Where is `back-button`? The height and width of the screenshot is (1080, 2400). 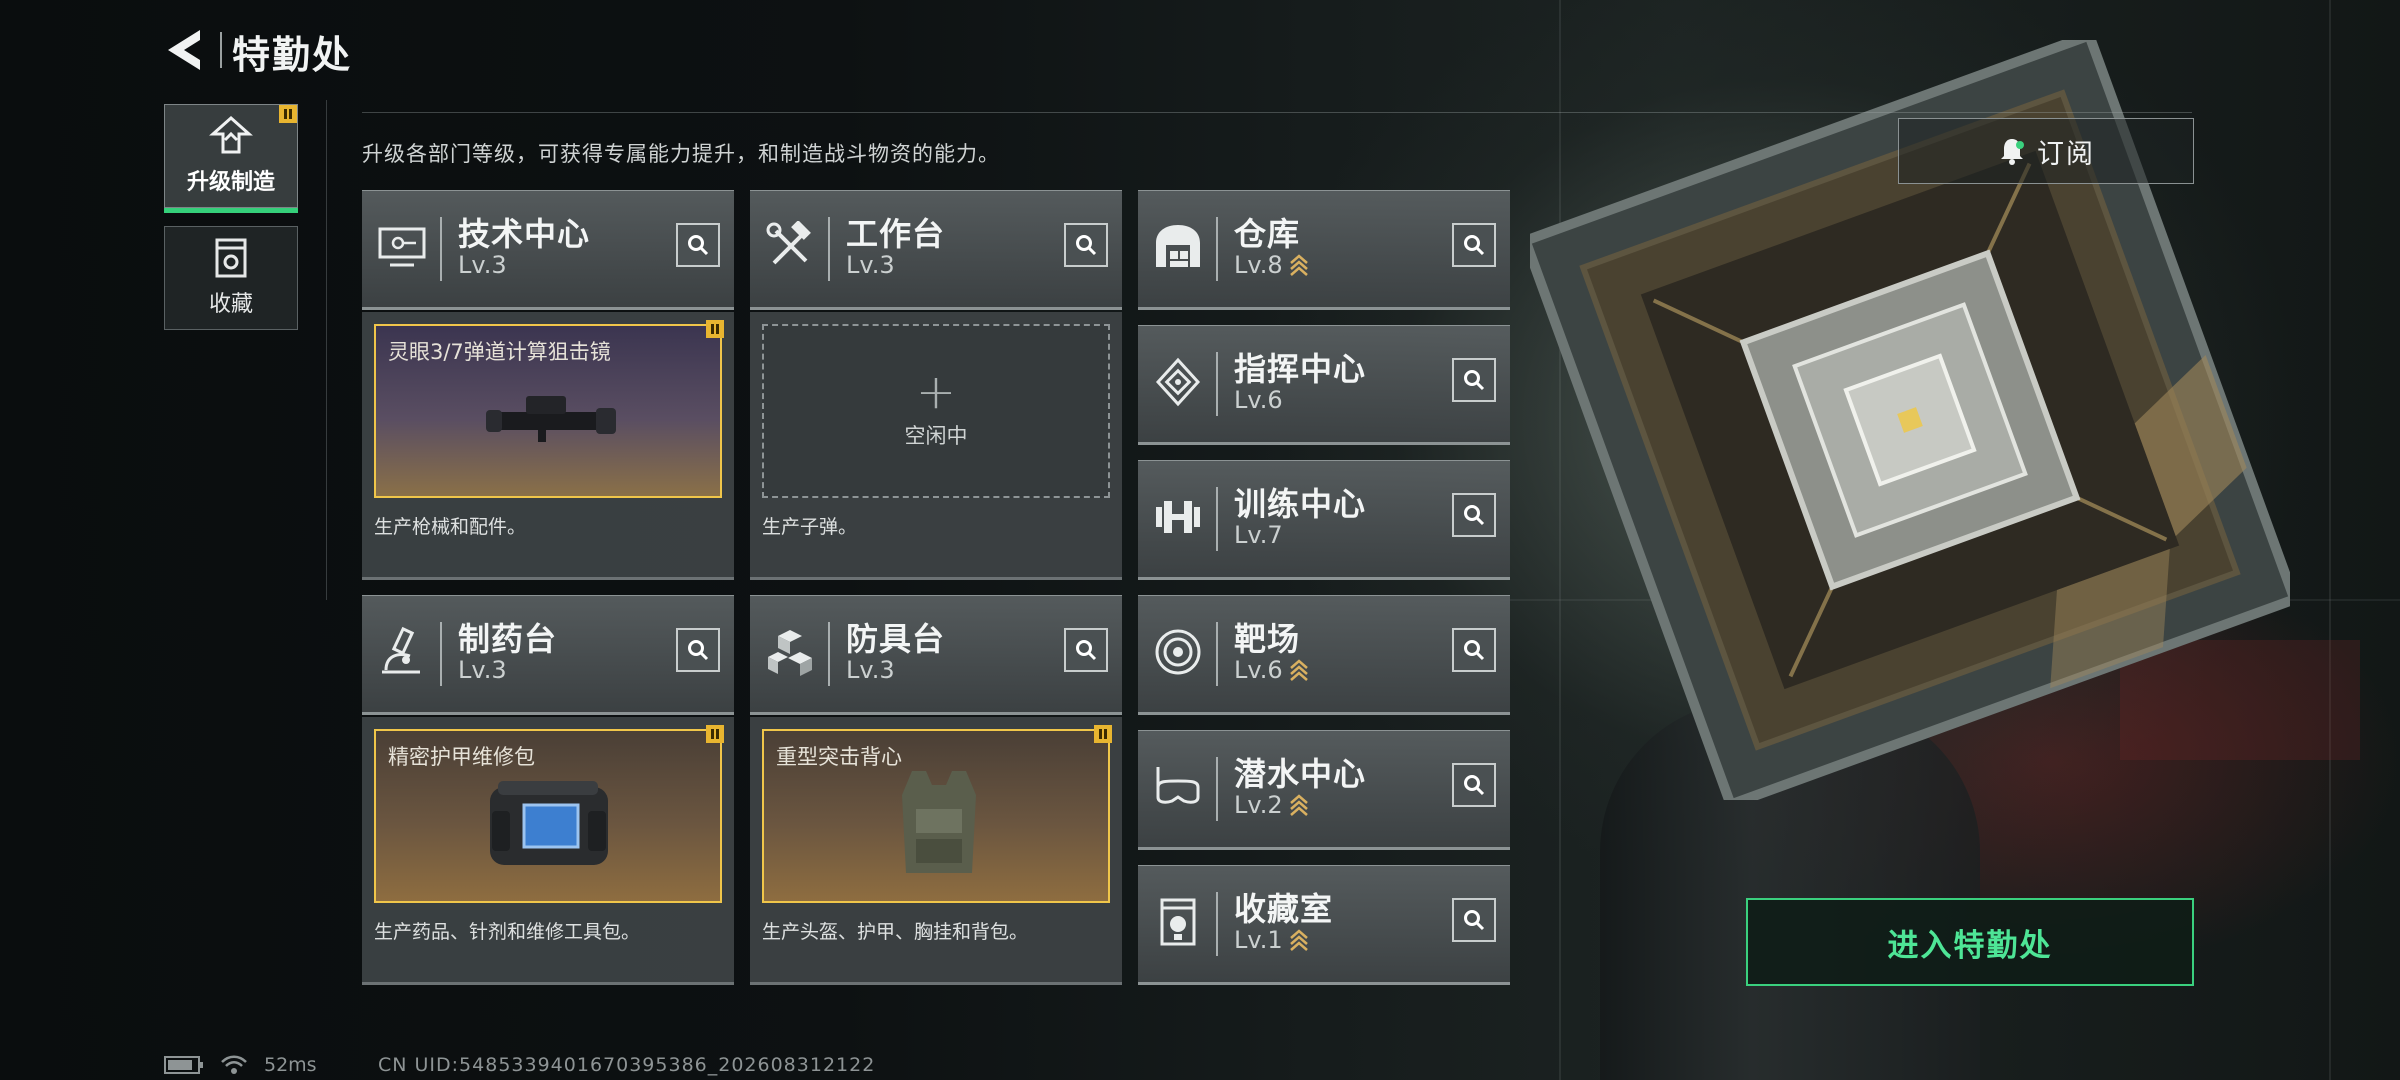
back-button is located at coordinates (184, 50).